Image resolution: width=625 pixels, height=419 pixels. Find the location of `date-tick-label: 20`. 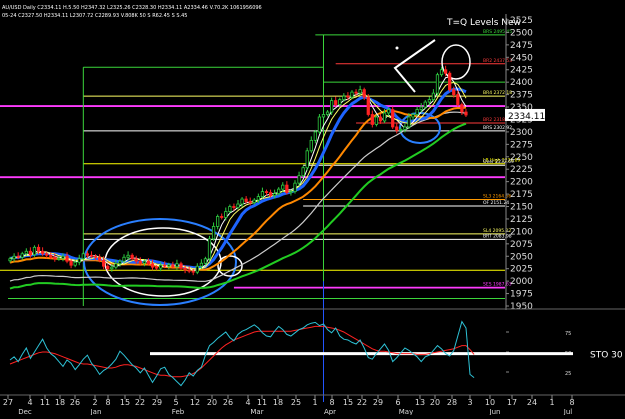

date-tick-label: 20 is located at coordinates (212, 402).